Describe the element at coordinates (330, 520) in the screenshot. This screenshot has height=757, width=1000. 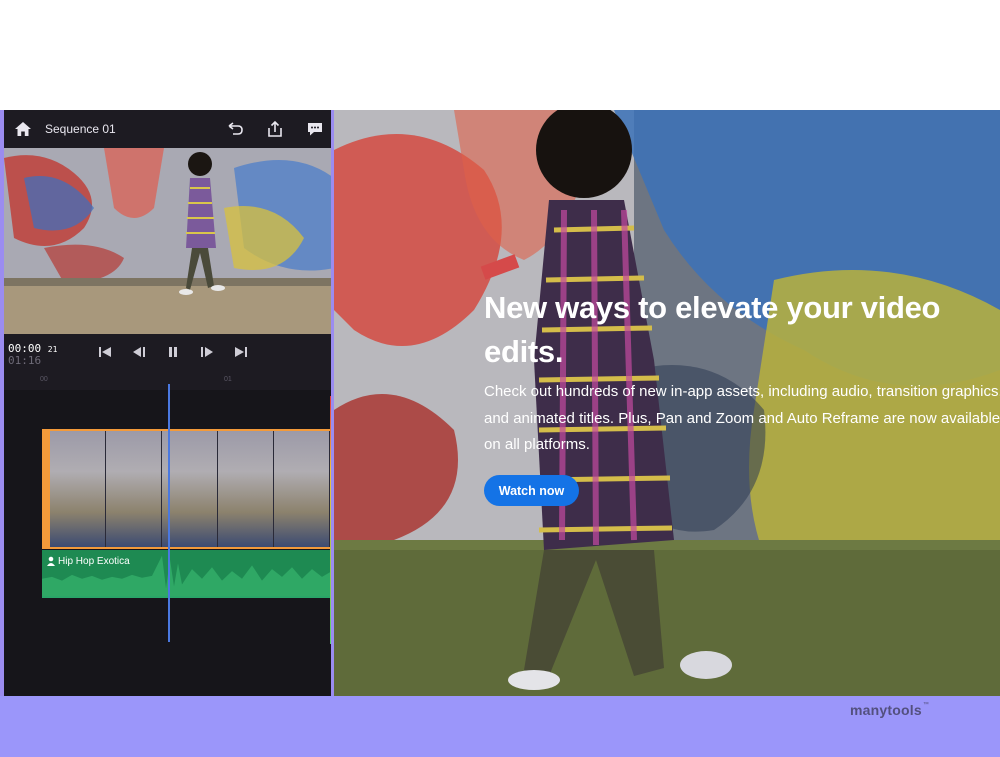
I see `track-level-meter` at that location.